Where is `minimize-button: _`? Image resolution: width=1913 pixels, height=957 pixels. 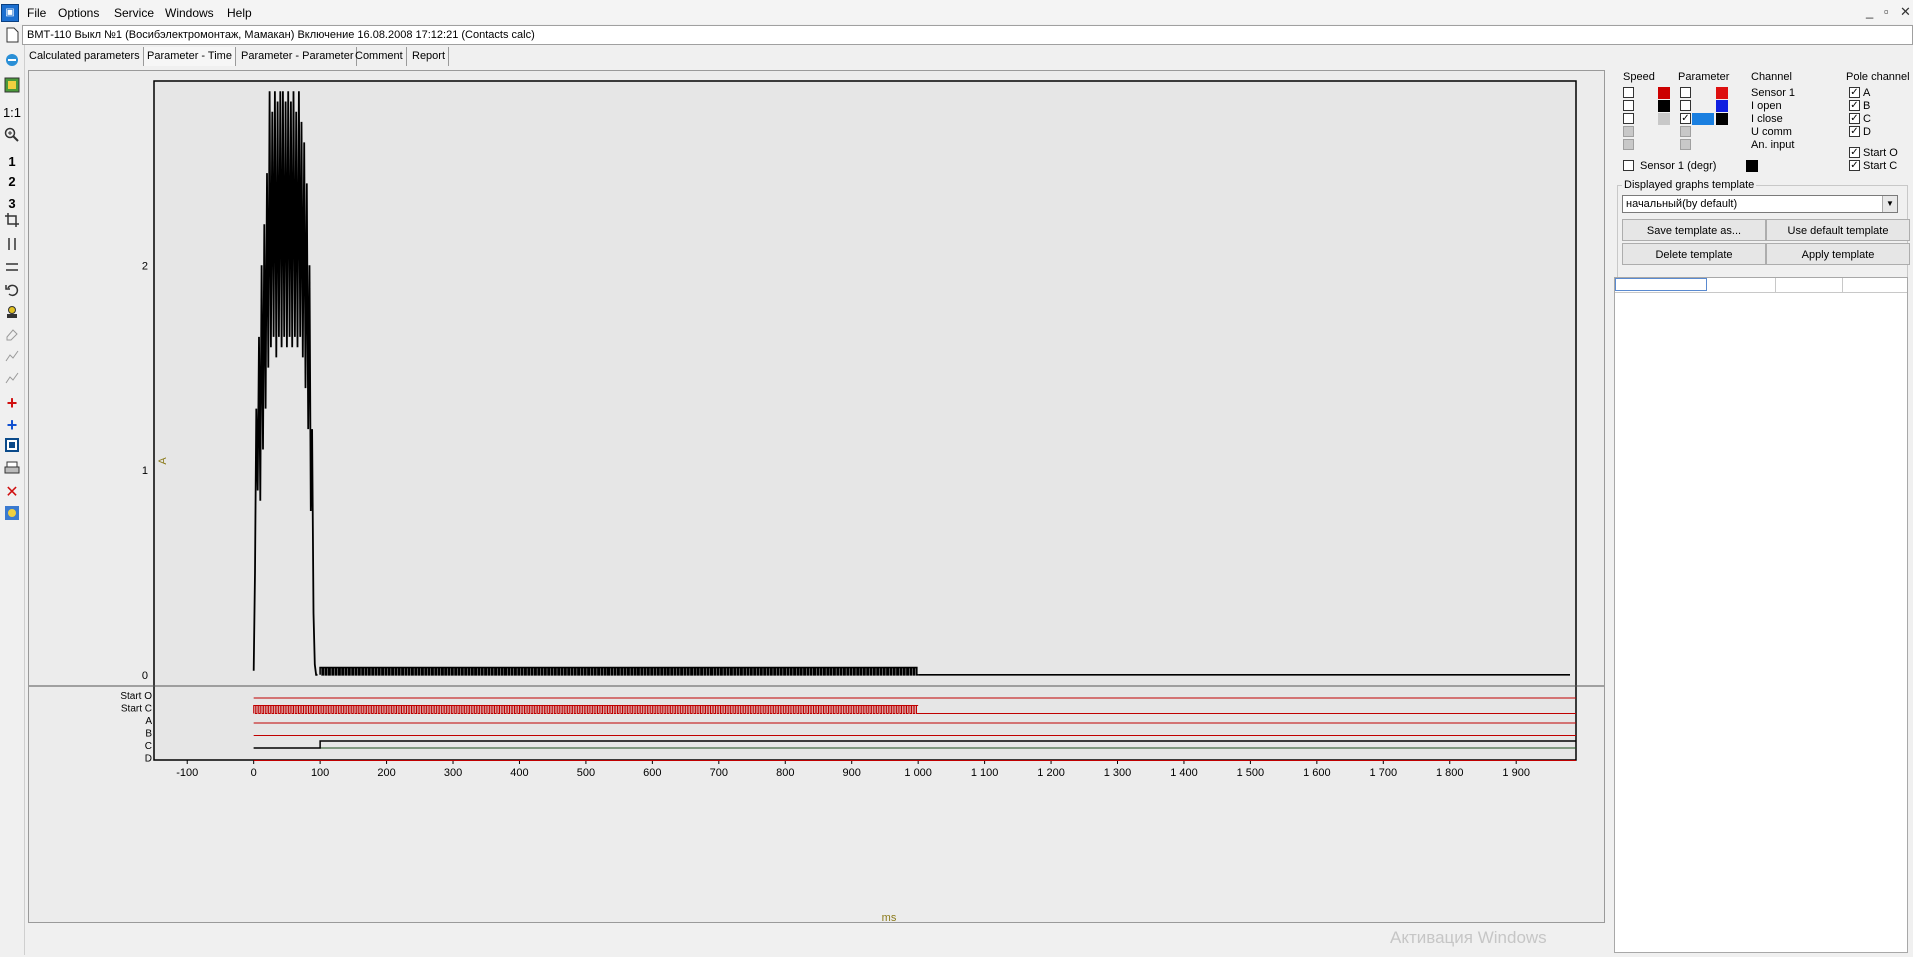 minimize-button: _ is located at coordinates (1869, 11).